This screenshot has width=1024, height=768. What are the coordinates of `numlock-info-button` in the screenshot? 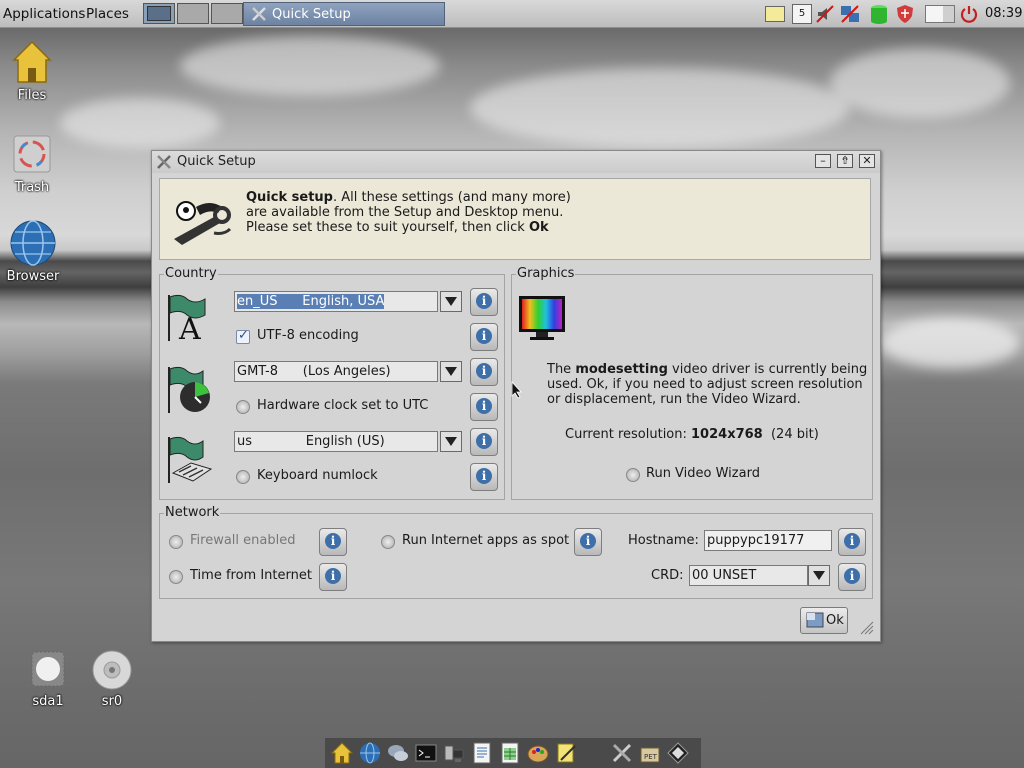 It's located at (484, 477).